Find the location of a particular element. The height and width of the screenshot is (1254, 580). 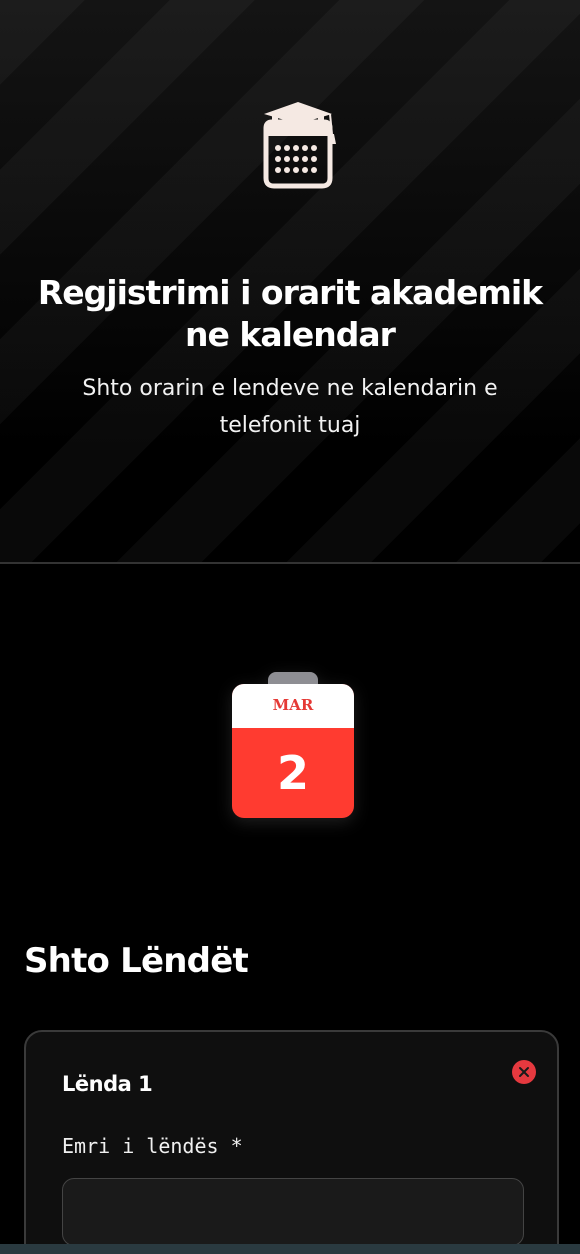

bottom-bar is located at coordinates (290, 1249).